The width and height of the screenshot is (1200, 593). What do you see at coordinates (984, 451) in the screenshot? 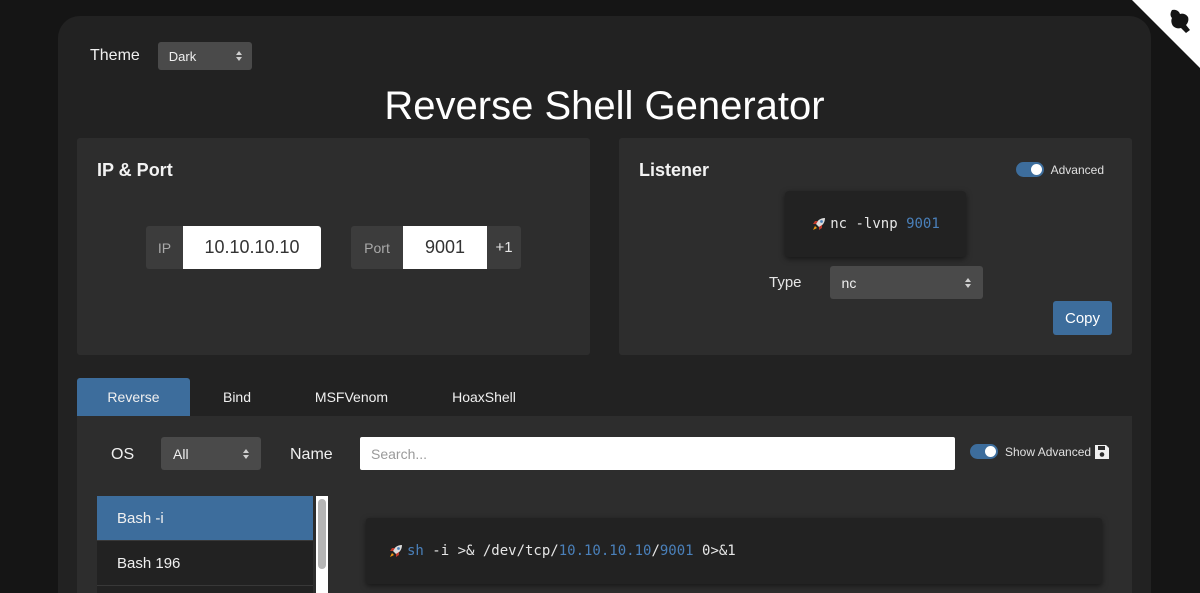
I see `show-advanced-toggle` at bounding box center [984, 451].